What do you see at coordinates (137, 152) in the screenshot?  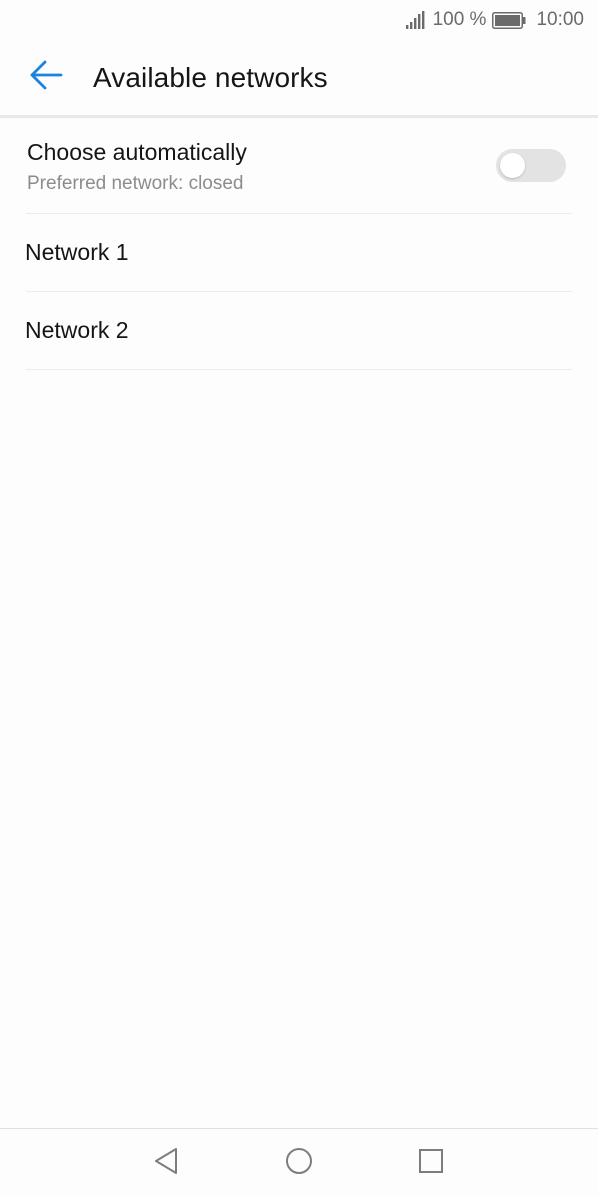 I see `choose-automatically-title: Choose automatically` at bounding box center [137, 152].